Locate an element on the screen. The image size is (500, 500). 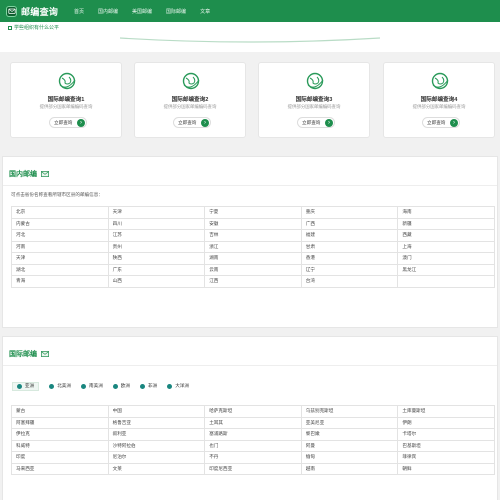
tab-asia: 亚洲 is located at coordinates (26, 386).